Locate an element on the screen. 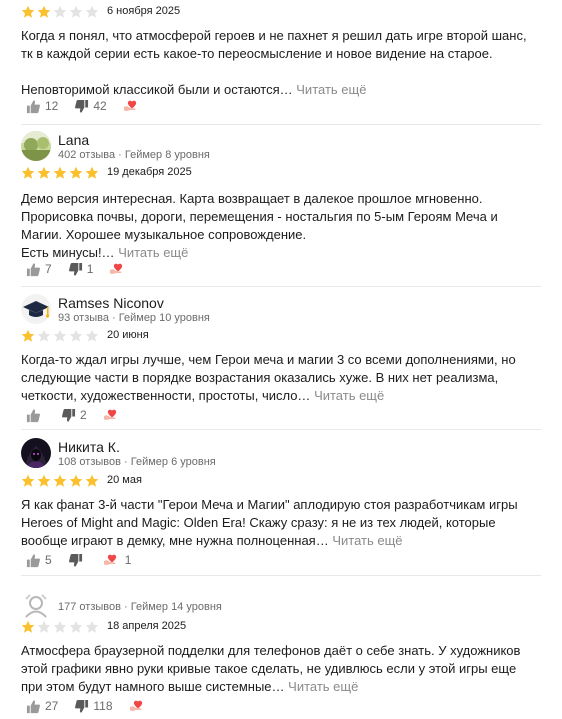 This screenshot has width=562, height=719. dislike-button: 1 is located at coordinates (81, 269).